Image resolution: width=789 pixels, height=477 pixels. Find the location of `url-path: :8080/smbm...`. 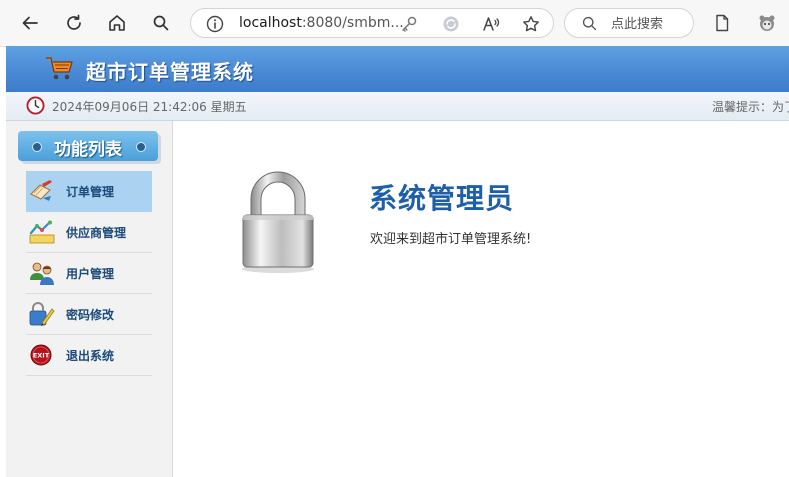

url-path: :8080/smbm... is located at coordinates (352, 23).